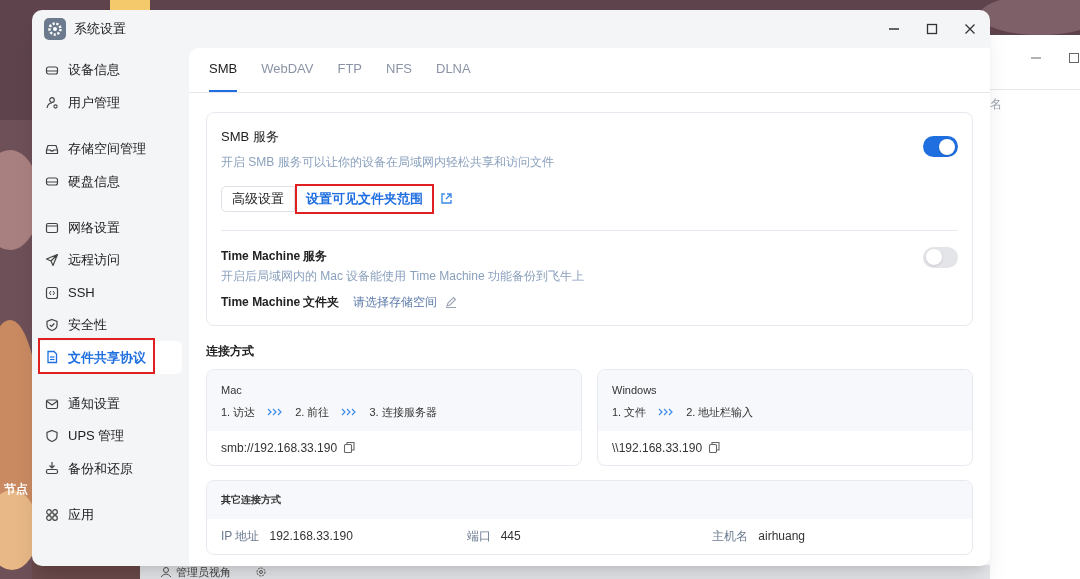 The image size is (1080, 579). What do you see at coordinates (403, 412) in the screenshot?
I see `step-label: 3. 连接服务器` at bounding box center [403, 412].